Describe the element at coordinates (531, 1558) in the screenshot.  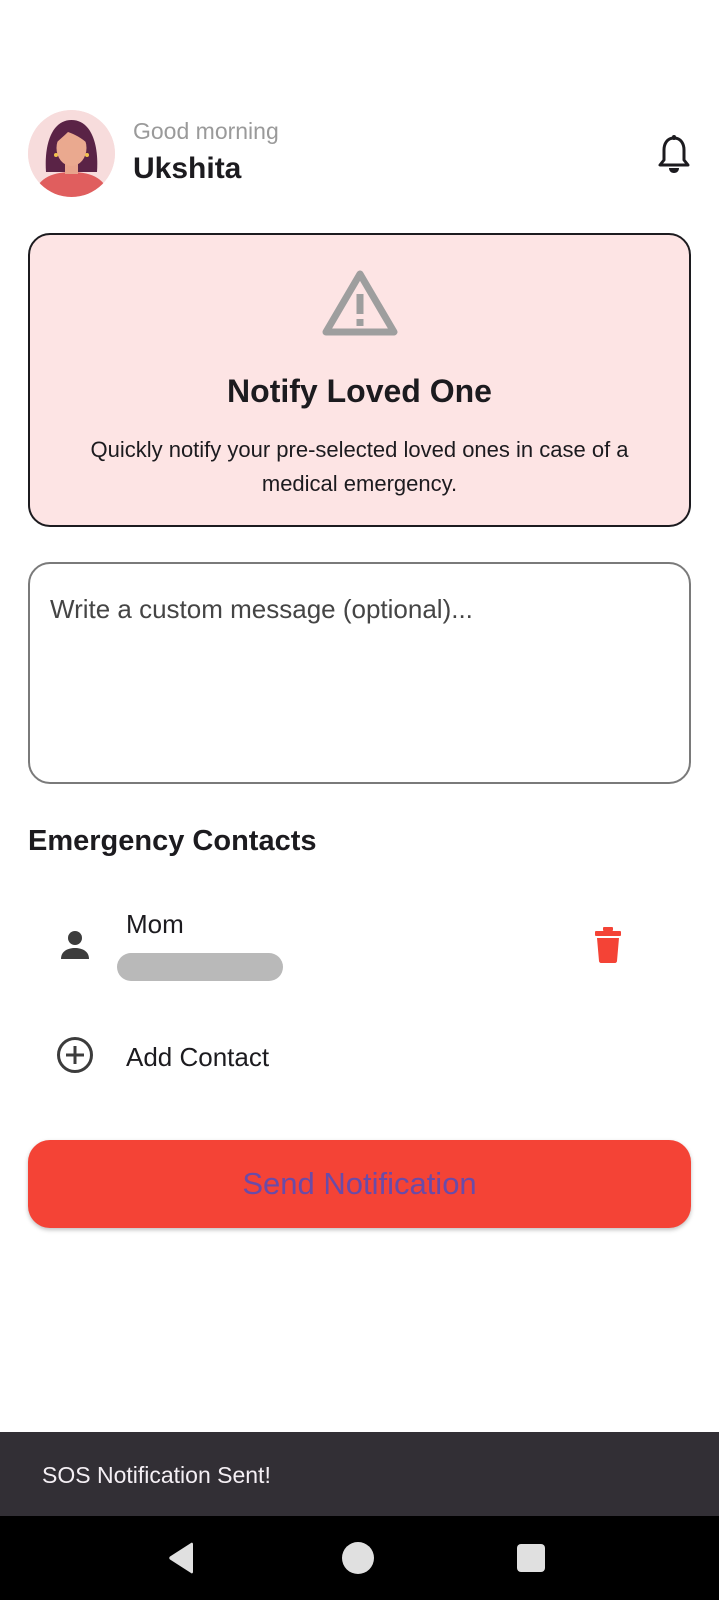
I see `recents-square-icon` at that location.